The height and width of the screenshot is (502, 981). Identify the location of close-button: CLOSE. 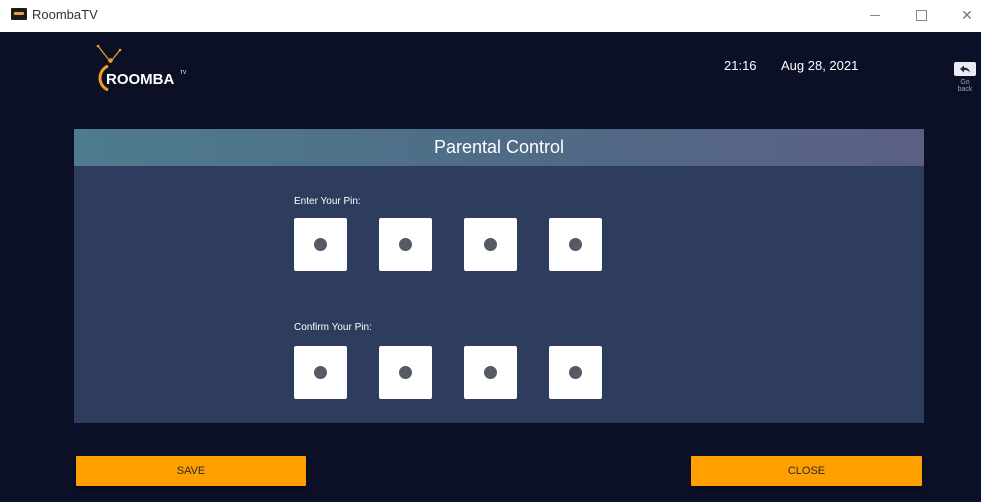
(806, 471).